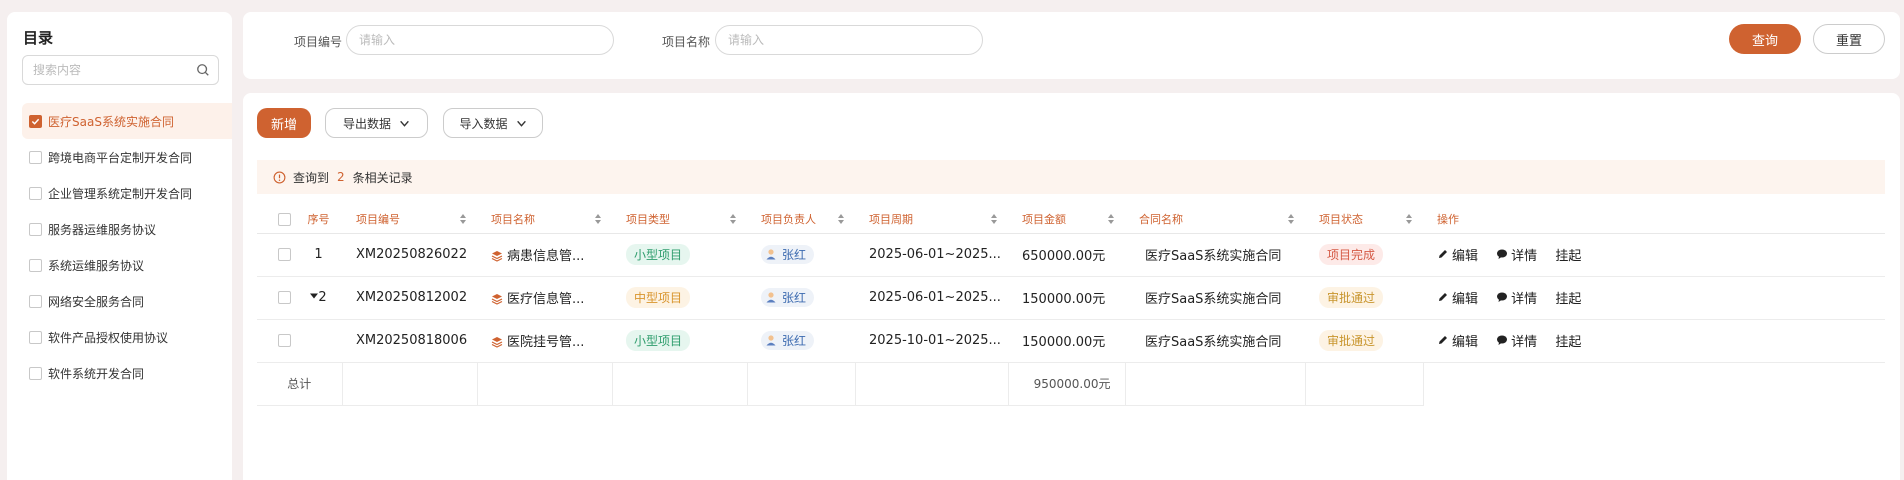 The image size is (1904, 480). Describe the element at coordinates (1765, 39) in the screenshot. I see `query-button: 查询` at that location.